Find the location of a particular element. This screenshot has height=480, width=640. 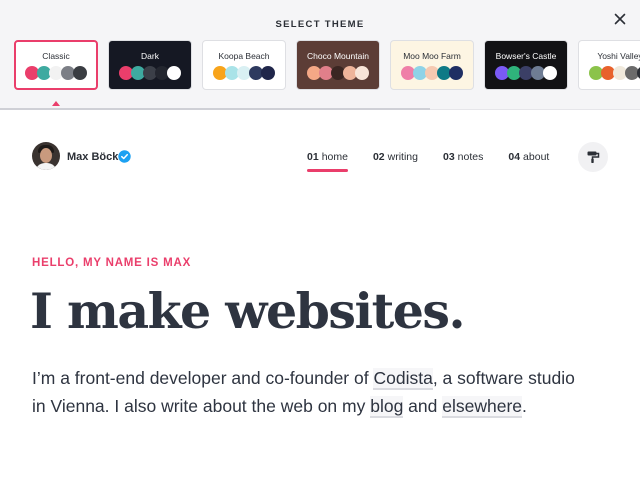

paint-roller-icon is located at coordinates (593, 157).